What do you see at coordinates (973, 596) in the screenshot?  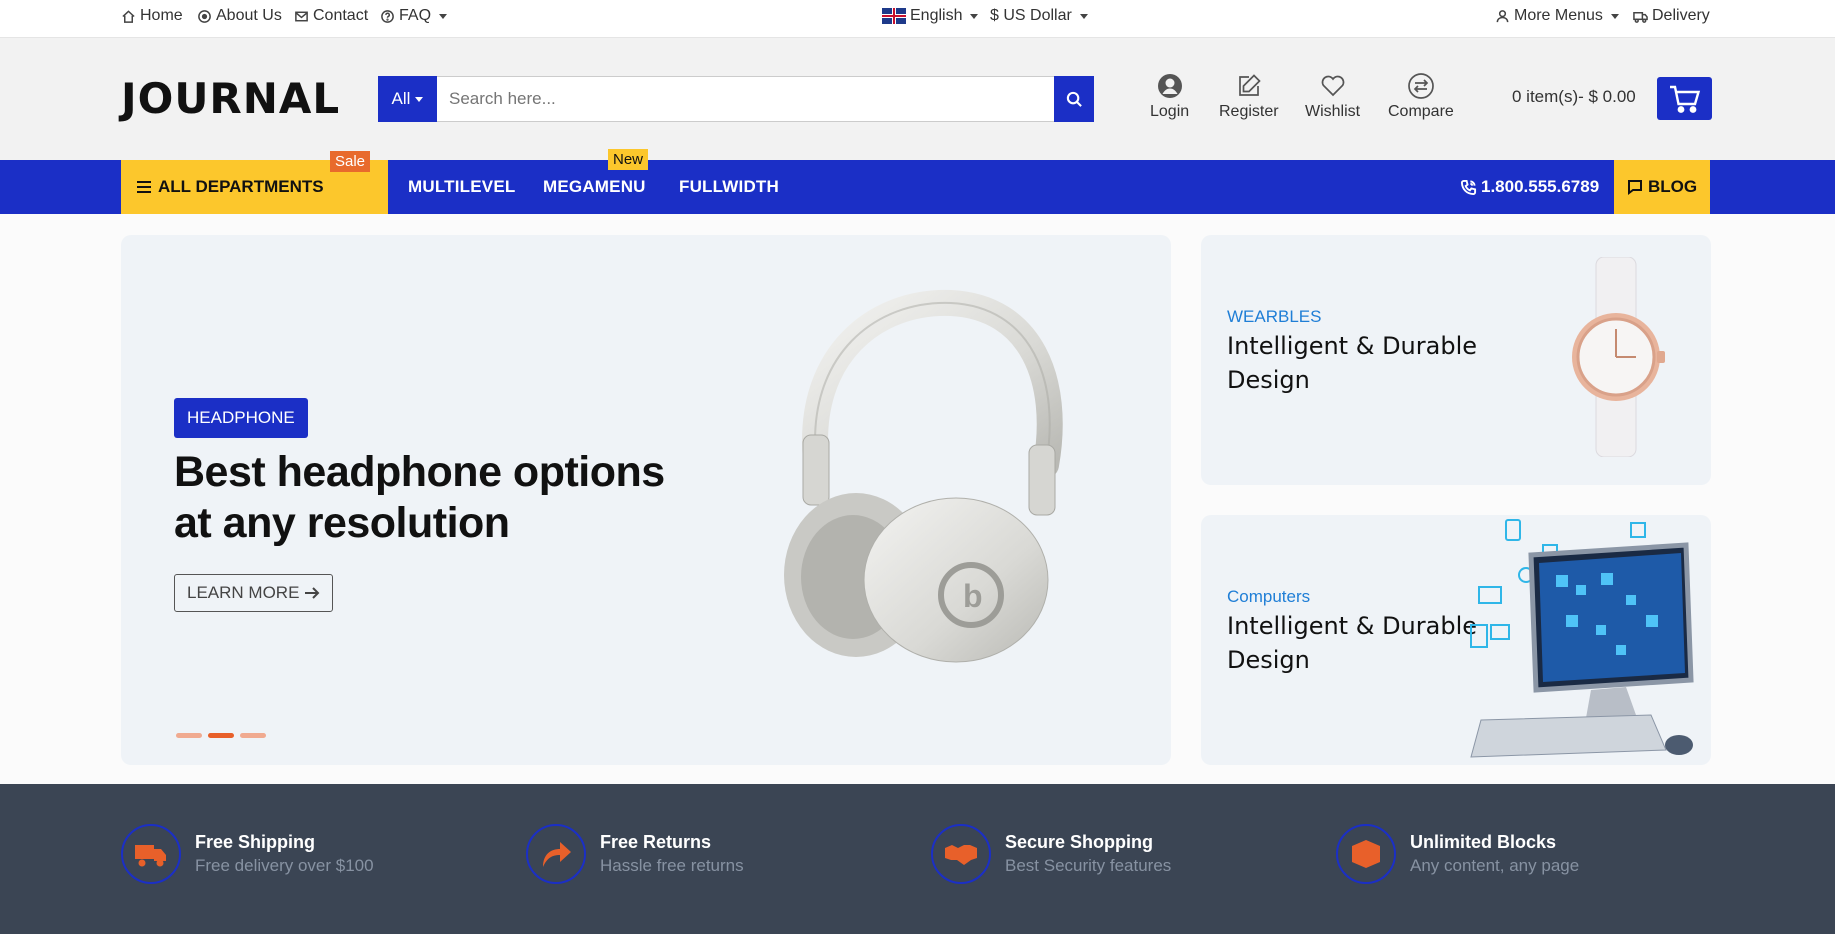 I see `svg-text: b` at bounding box center [973, 596].